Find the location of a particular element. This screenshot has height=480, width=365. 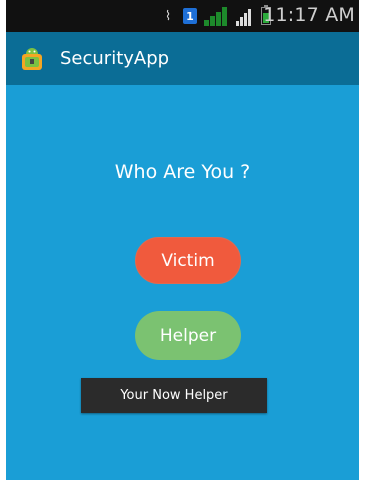

notification-icon: ⌇ is located at coordinates (168, 16).